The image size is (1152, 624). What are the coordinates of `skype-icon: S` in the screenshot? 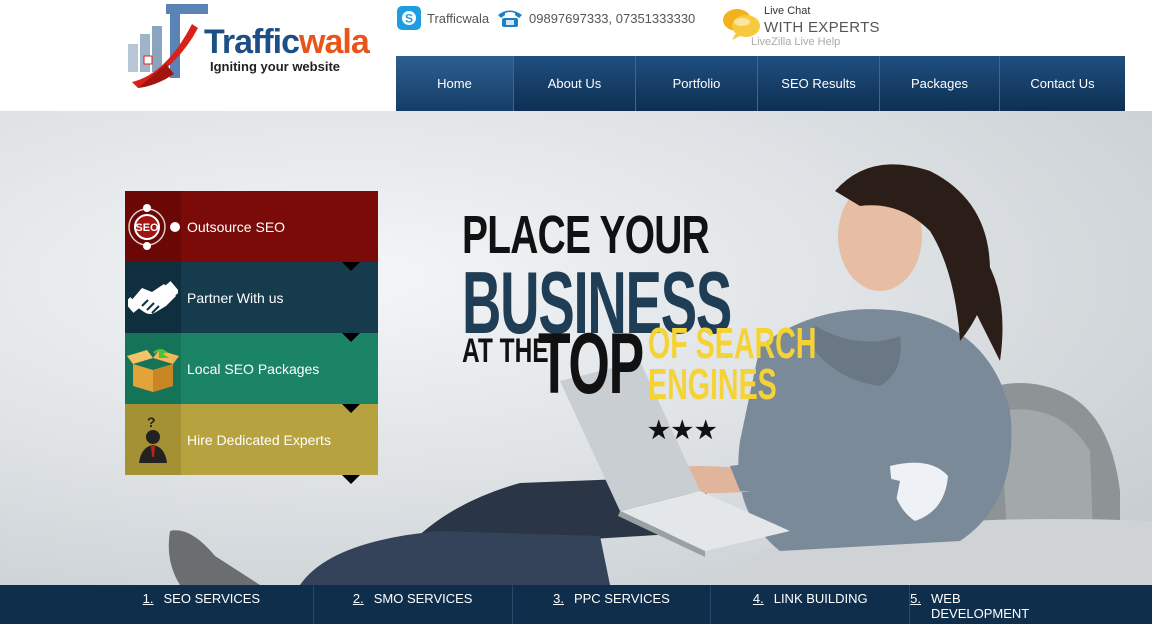 It's located at (409, 18).